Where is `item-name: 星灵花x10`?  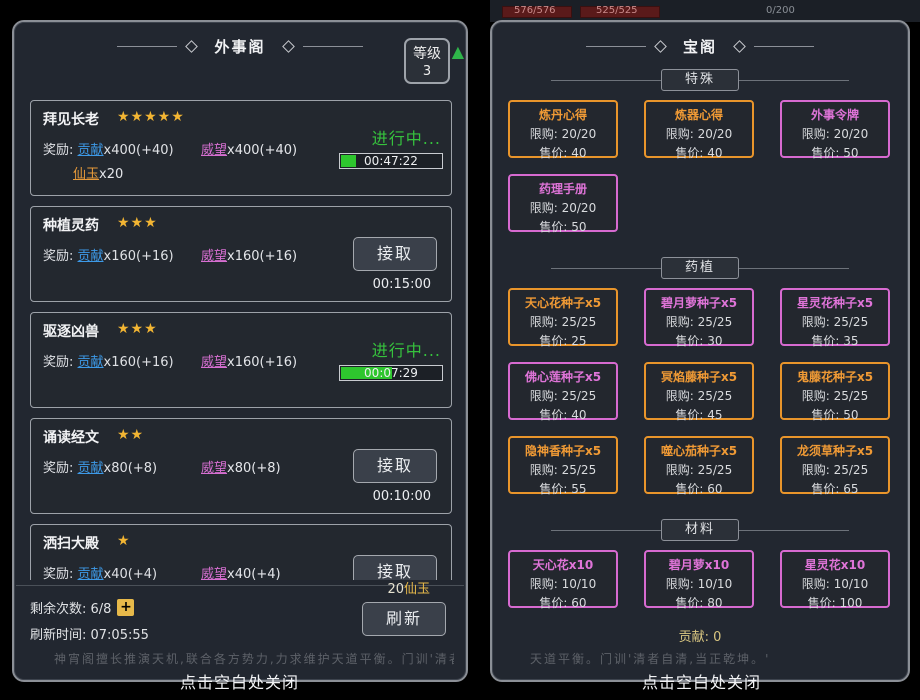 item-name: 星灵花x10 is located at coordinates (835, 565).